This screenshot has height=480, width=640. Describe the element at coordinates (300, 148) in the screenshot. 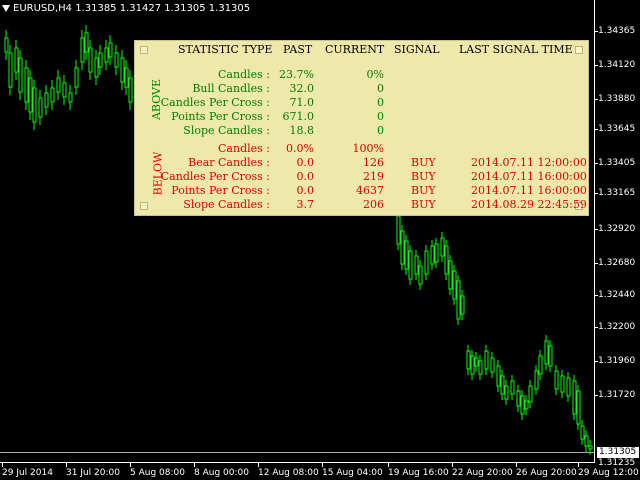

I see `stat-past: 0.0%` at that location.